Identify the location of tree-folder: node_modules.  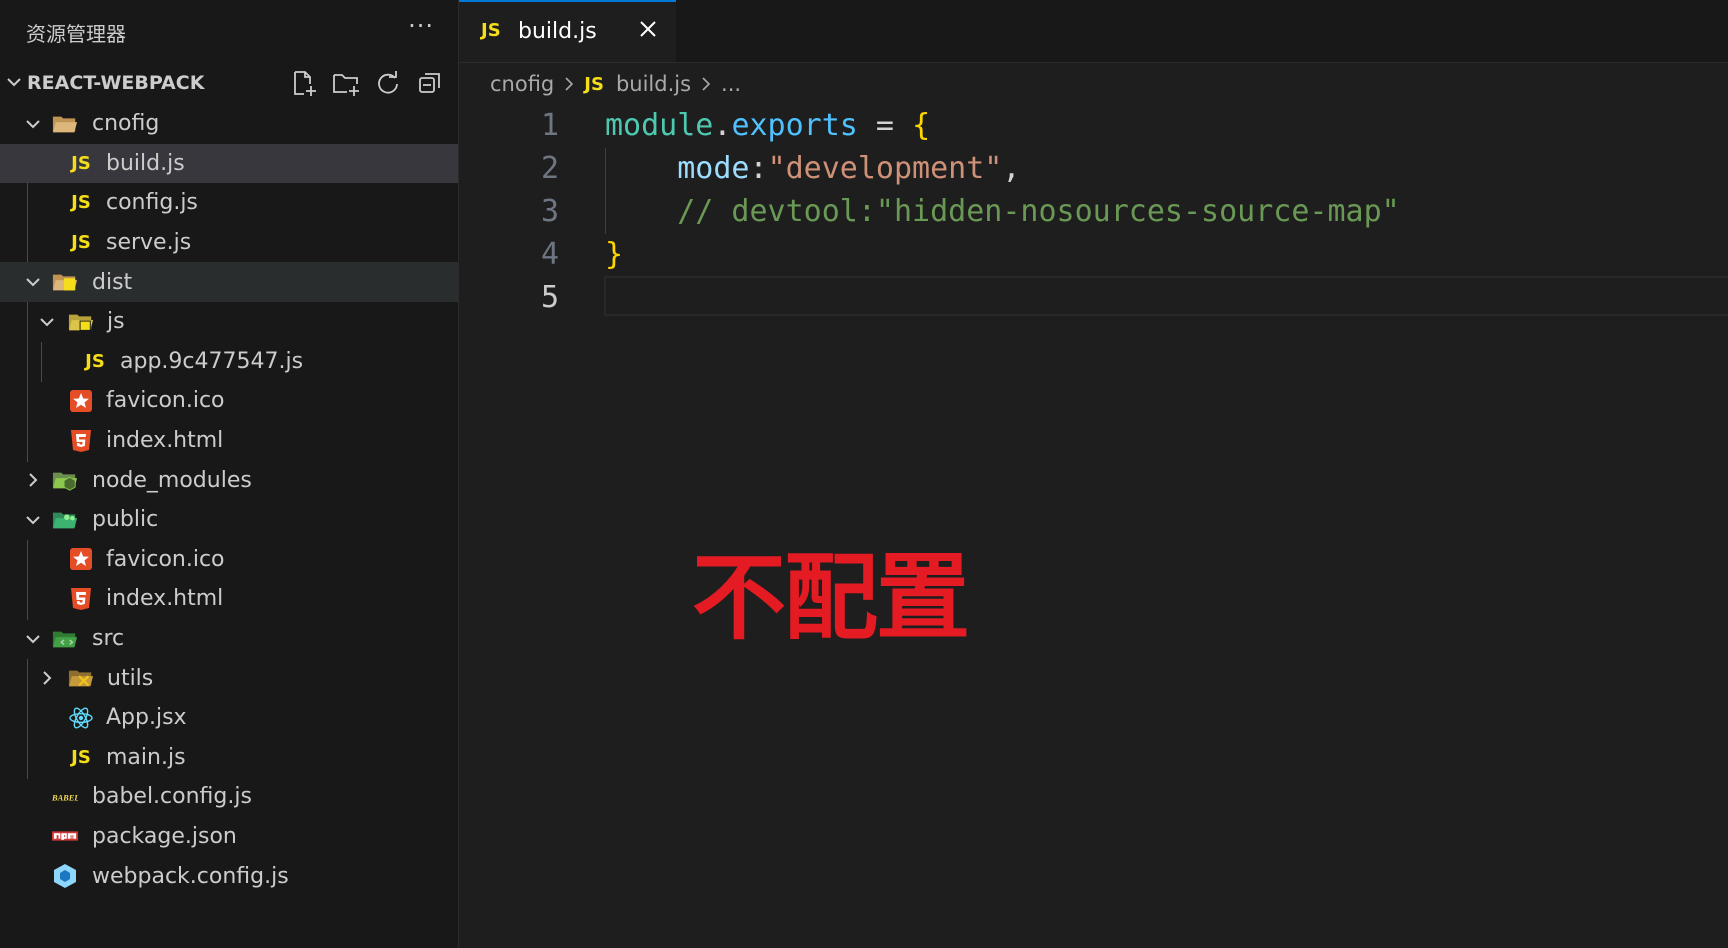
(229, 480).